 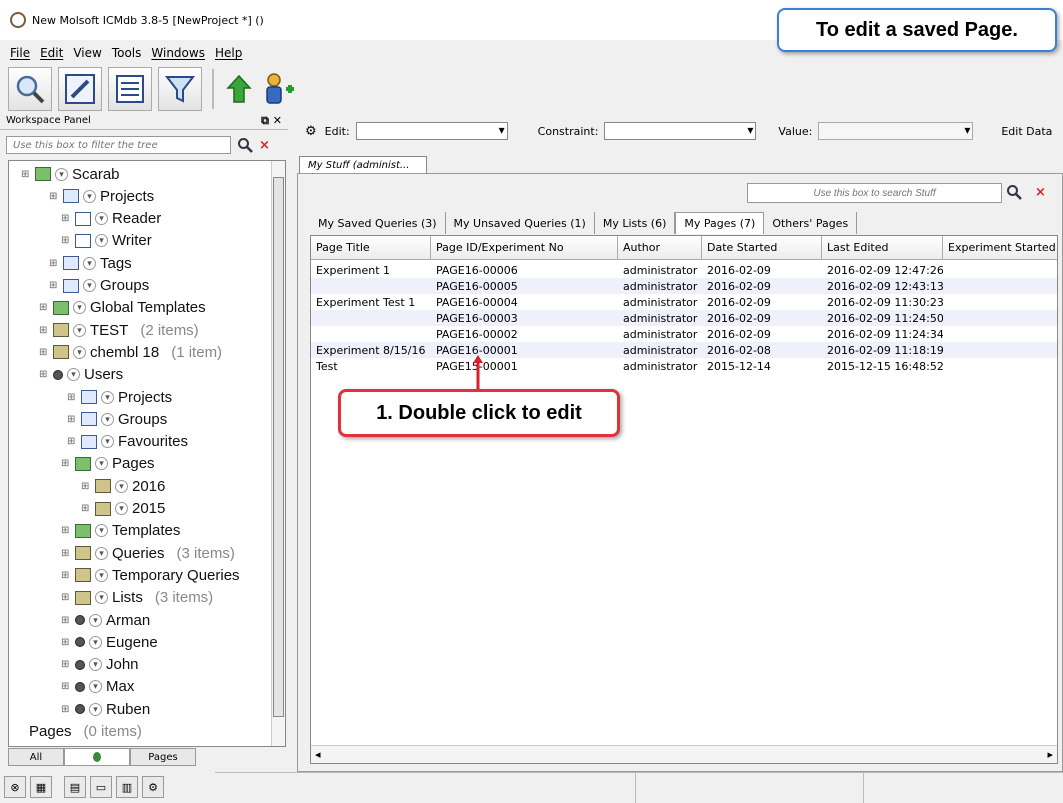 What do you see at coordinates (97, 757) in the screenshot?
I see `ws-tab-scarab` at bounding box center [97, 757].